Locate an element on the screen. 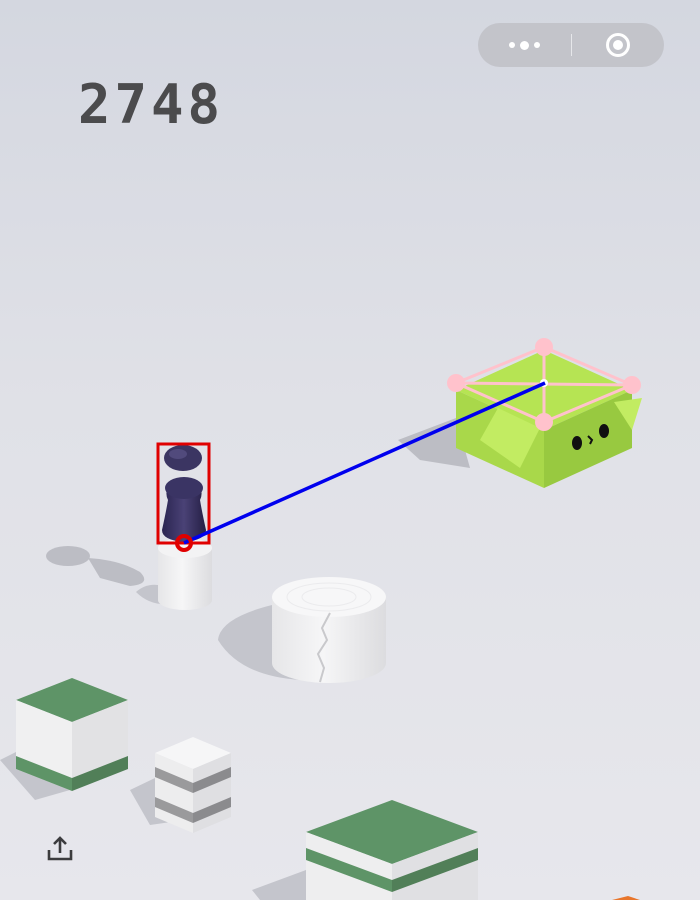 The width and height of the screenshot is (700, 900). target-green-box is located at coordinates (520, 419).